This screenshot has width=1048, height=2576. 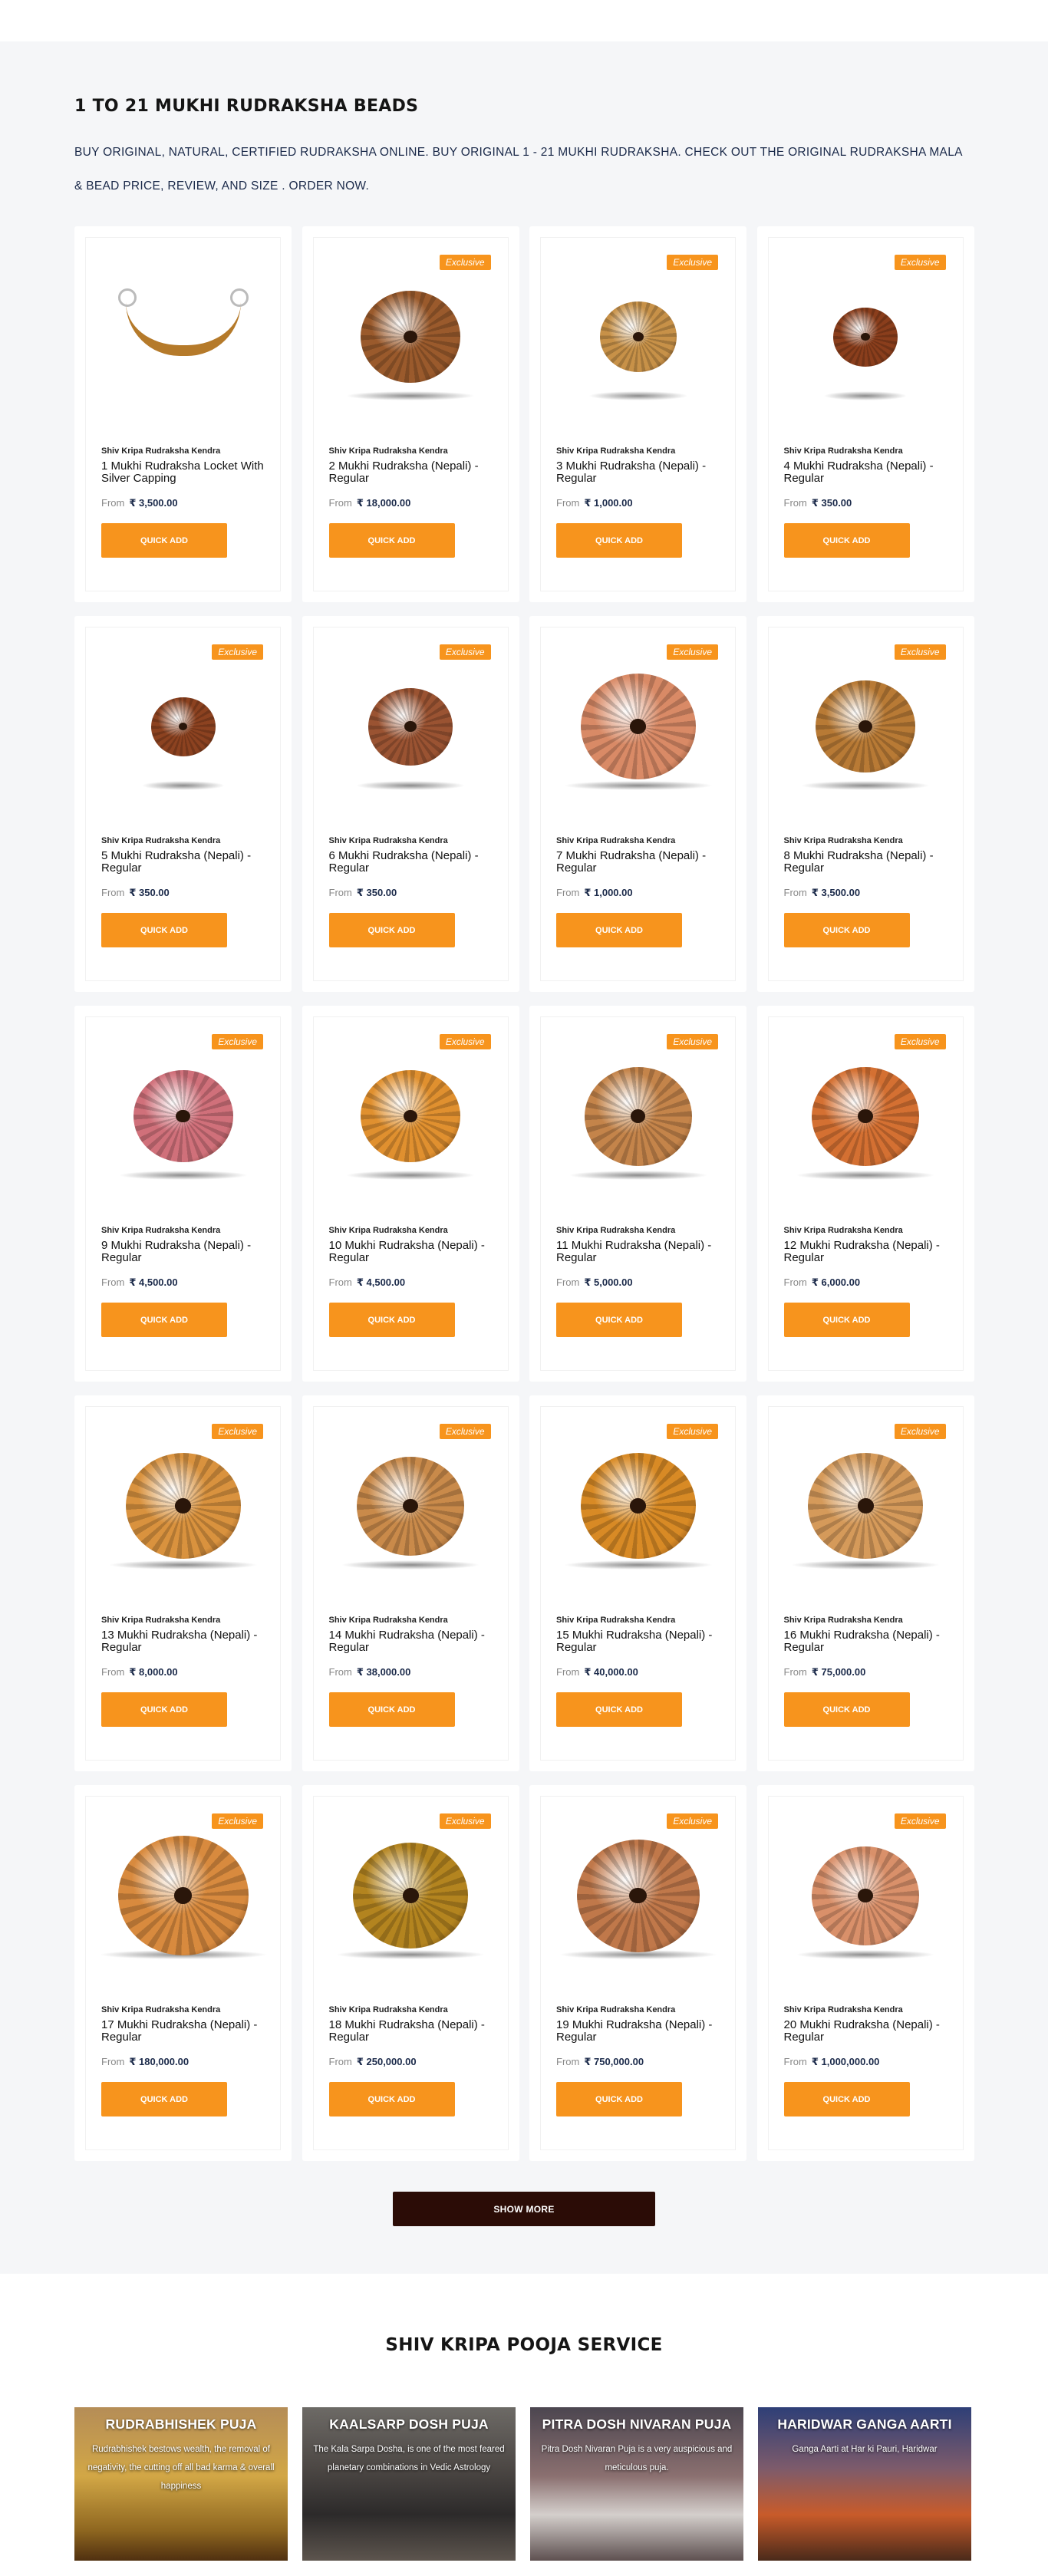 I want to click on product-name: 12 Mukhi Rudraksha (Nepali) - Regular, so click(x=865, y=1253).